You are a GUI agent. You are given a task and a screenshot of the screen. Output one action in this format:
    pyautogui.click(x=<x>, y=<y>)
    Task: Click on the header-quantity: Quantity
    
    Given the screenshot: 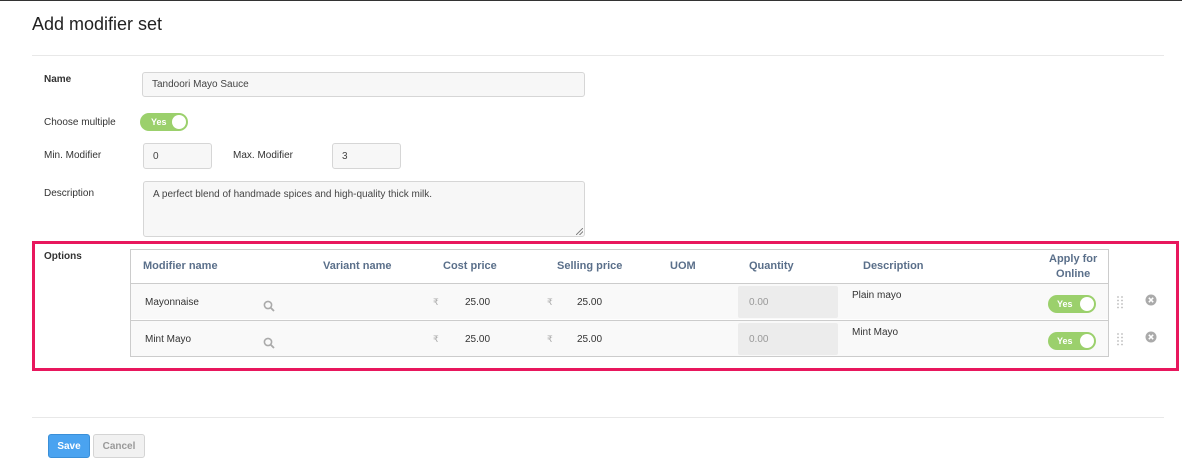 What is the action you would take?
    pyautogui.click(x=771, y=266)
    